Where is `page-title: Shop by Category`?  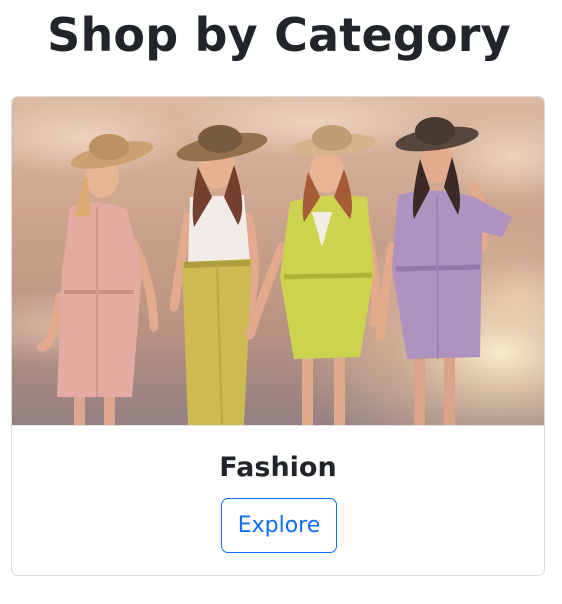 page-title: Shop by Category is located at coordinates (279, 35).